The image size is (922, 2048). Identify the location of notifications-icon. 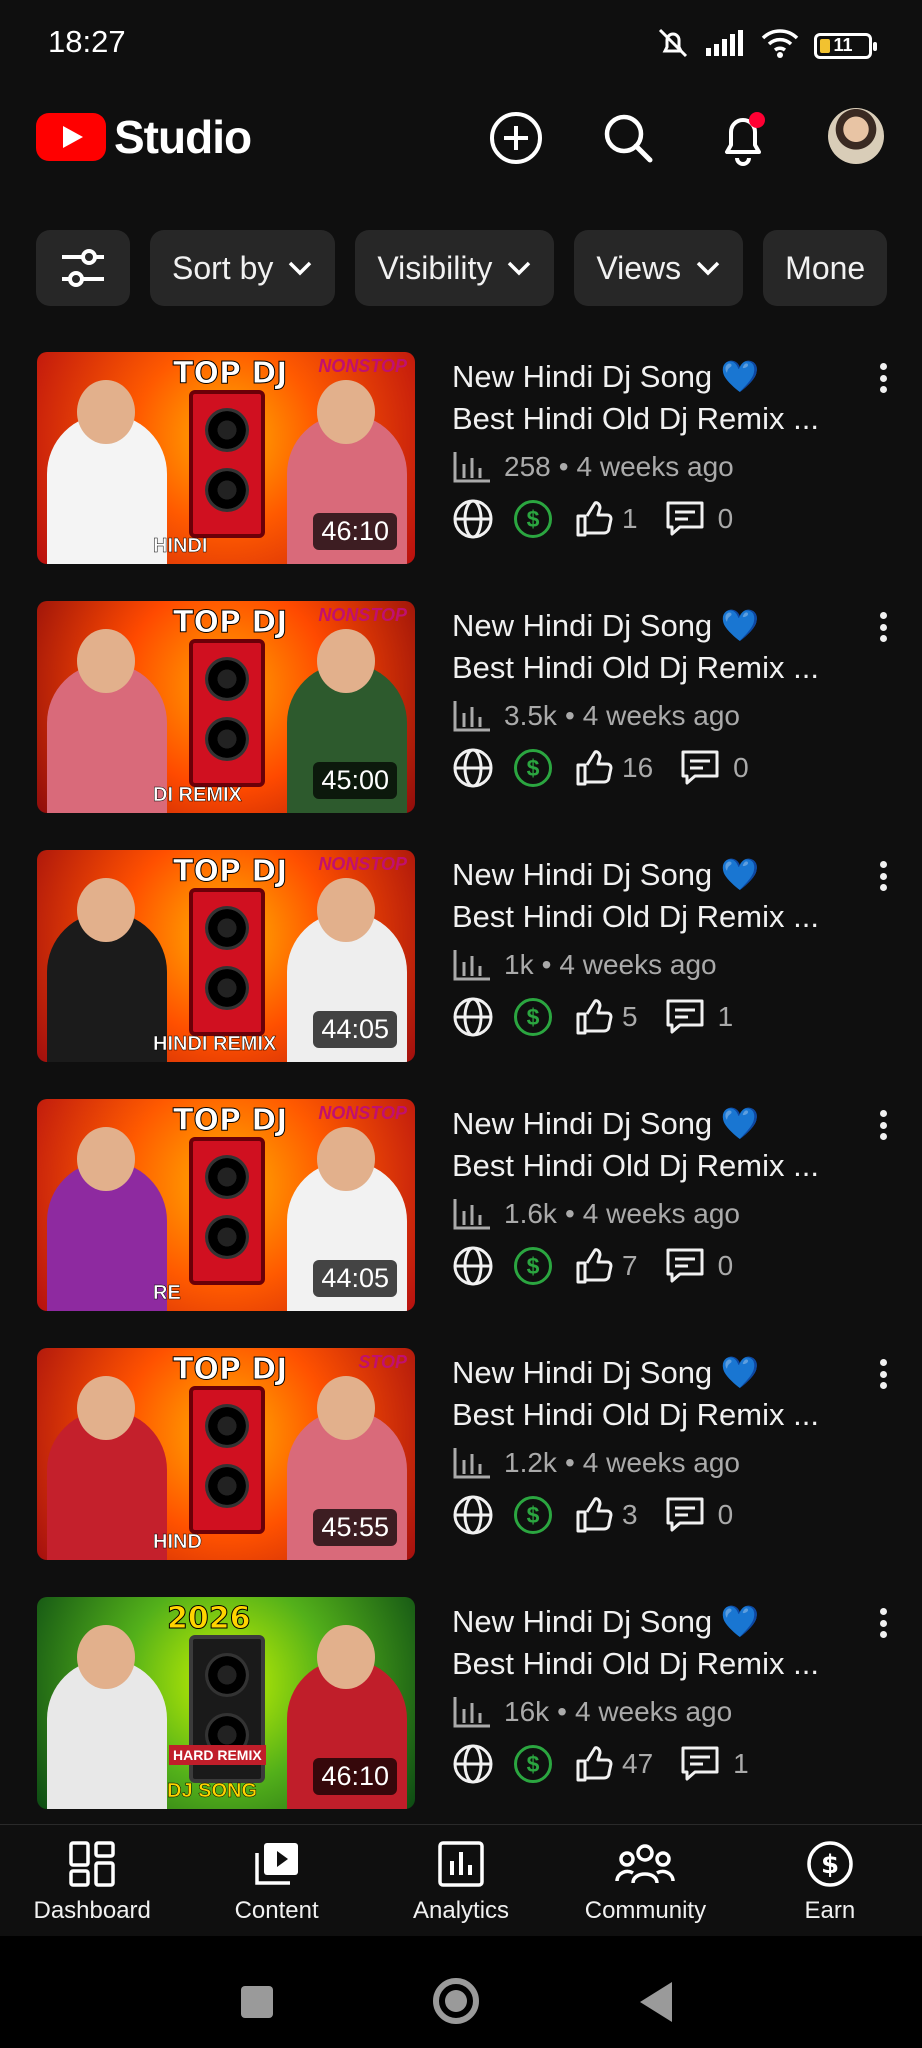
(743, 138).